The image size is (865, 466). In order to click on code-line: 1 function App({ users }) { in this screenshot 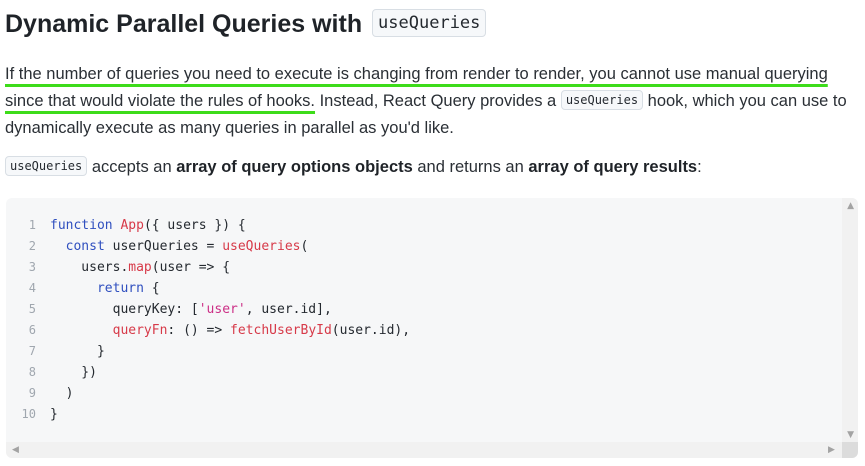, I will do `click(208, 225)`.